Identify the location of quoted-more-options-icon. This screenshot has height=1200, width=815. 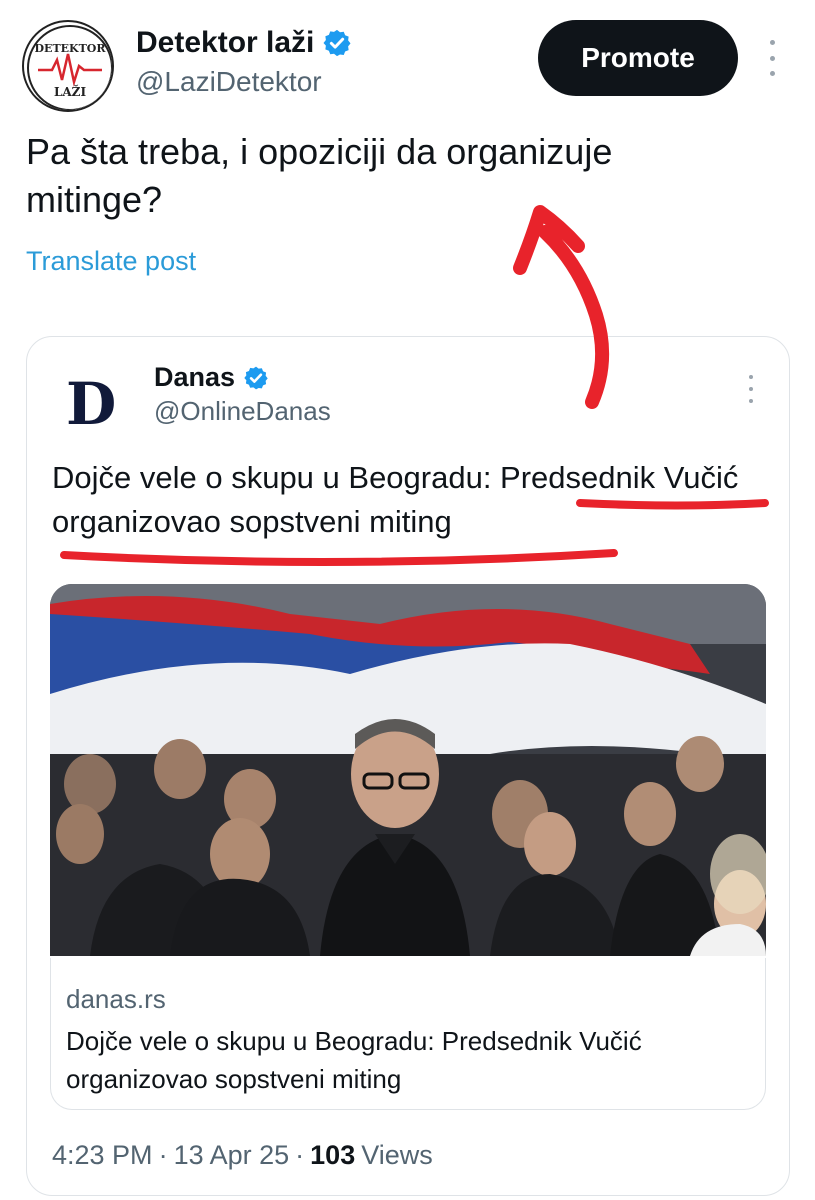
(751, 389).